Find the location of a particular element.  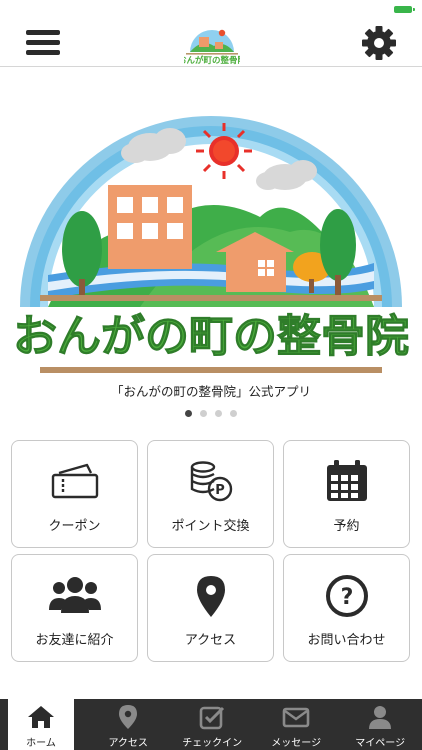

svg-text: P is located at coordinates (220, 490).